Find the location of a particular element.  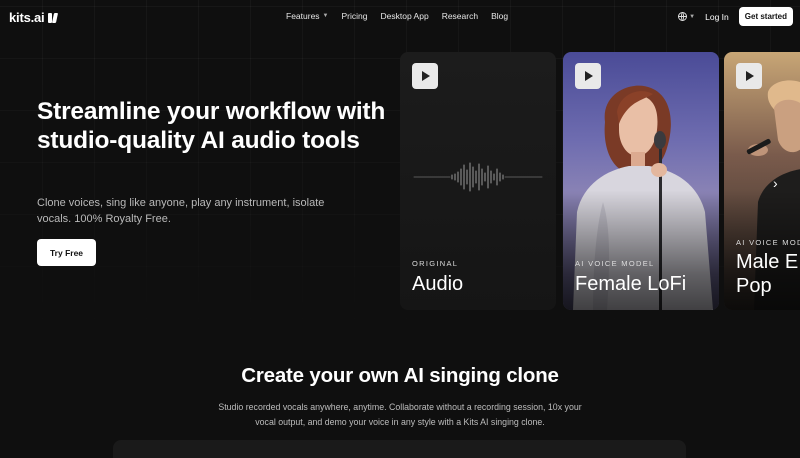

card-title: Female LoFi is located at coordinates (631, 284).